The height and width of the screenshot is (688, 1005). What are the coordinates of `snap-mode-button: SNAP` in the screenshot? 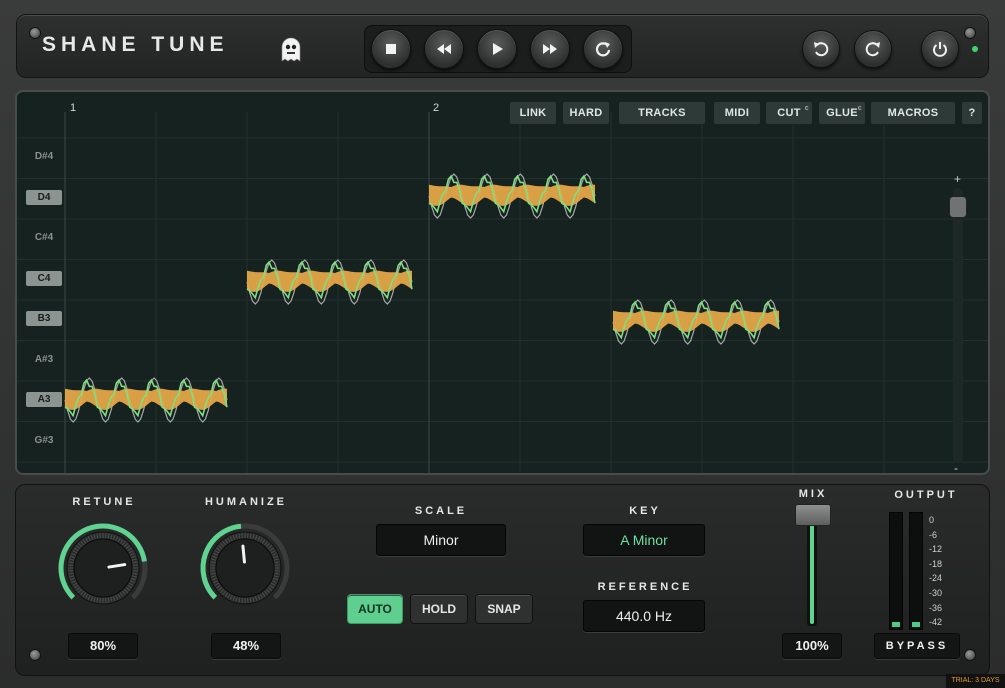 It's located at (504, 609).